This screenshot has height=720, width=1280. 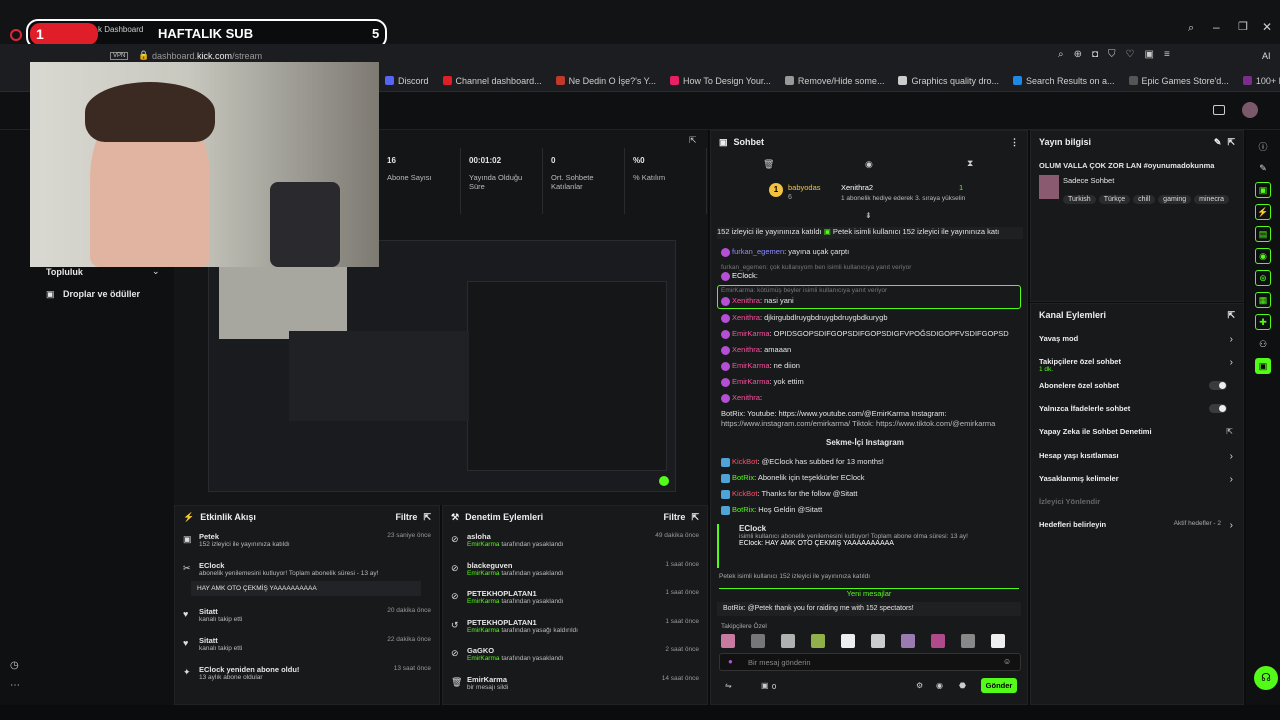 I want to click on history-icon: ◷, so click(x=14, y=665).